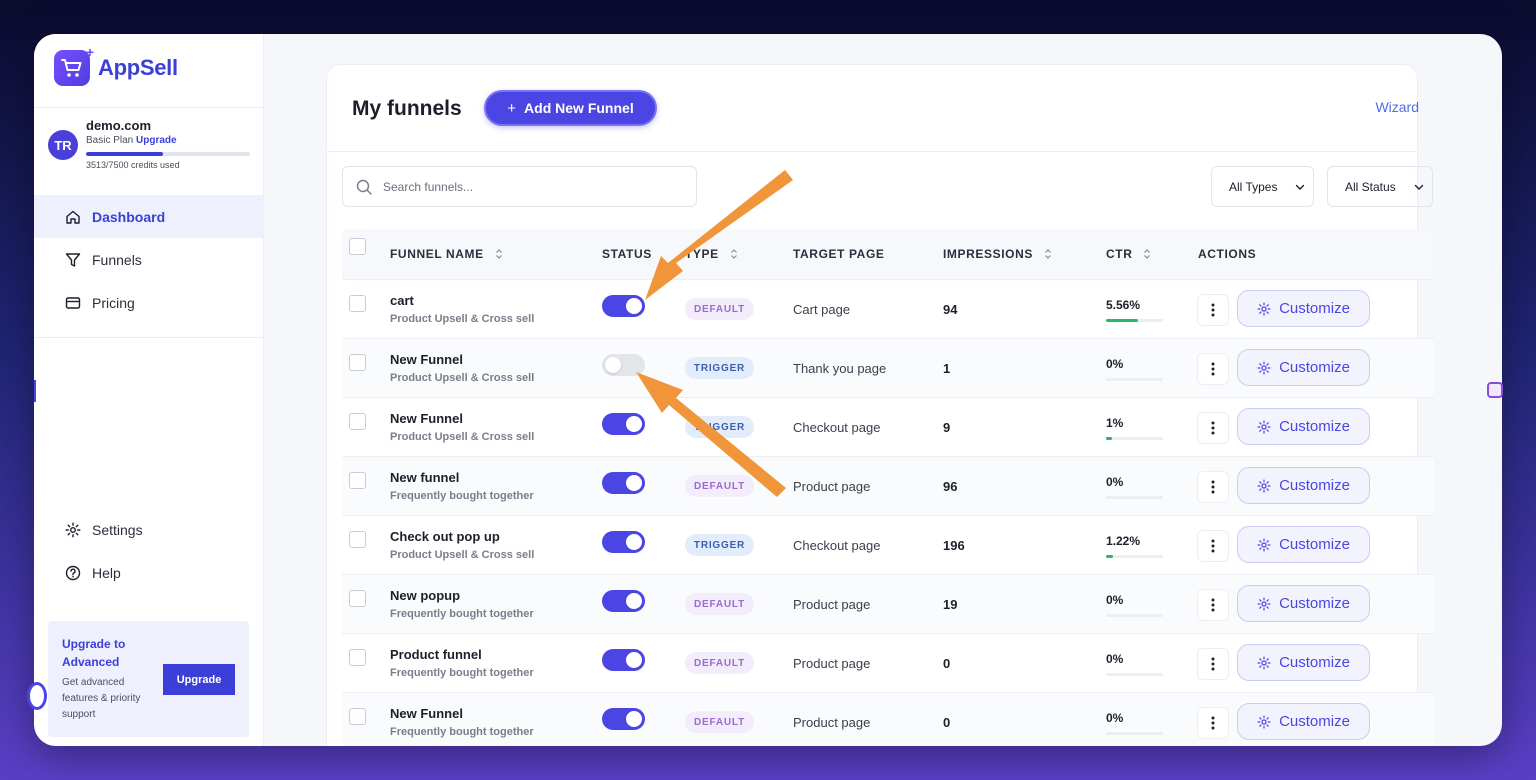 The image size is (1536, 780). I want to click on account-domain: demo.com, so click(119, 125).